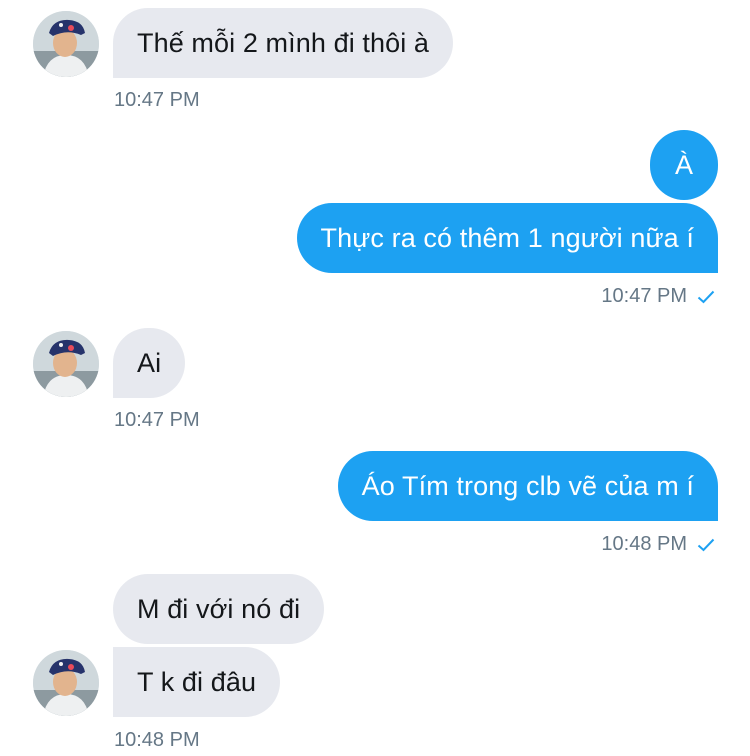 The height and width of the screenshot is (756, 750). What do you see at coordinates (644, 296) in the screenshot?
I see `timestamp-text: 10:47 PM` at bounding box center [644, 296].